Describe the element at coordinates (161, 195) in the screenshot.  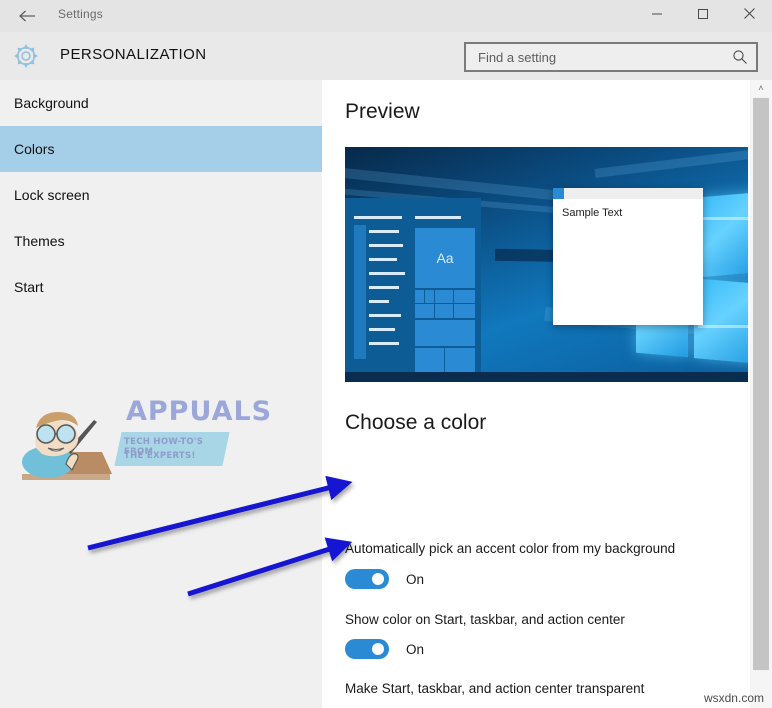
I see `sidebar-item-lock-screen: Lock screen` at that location.